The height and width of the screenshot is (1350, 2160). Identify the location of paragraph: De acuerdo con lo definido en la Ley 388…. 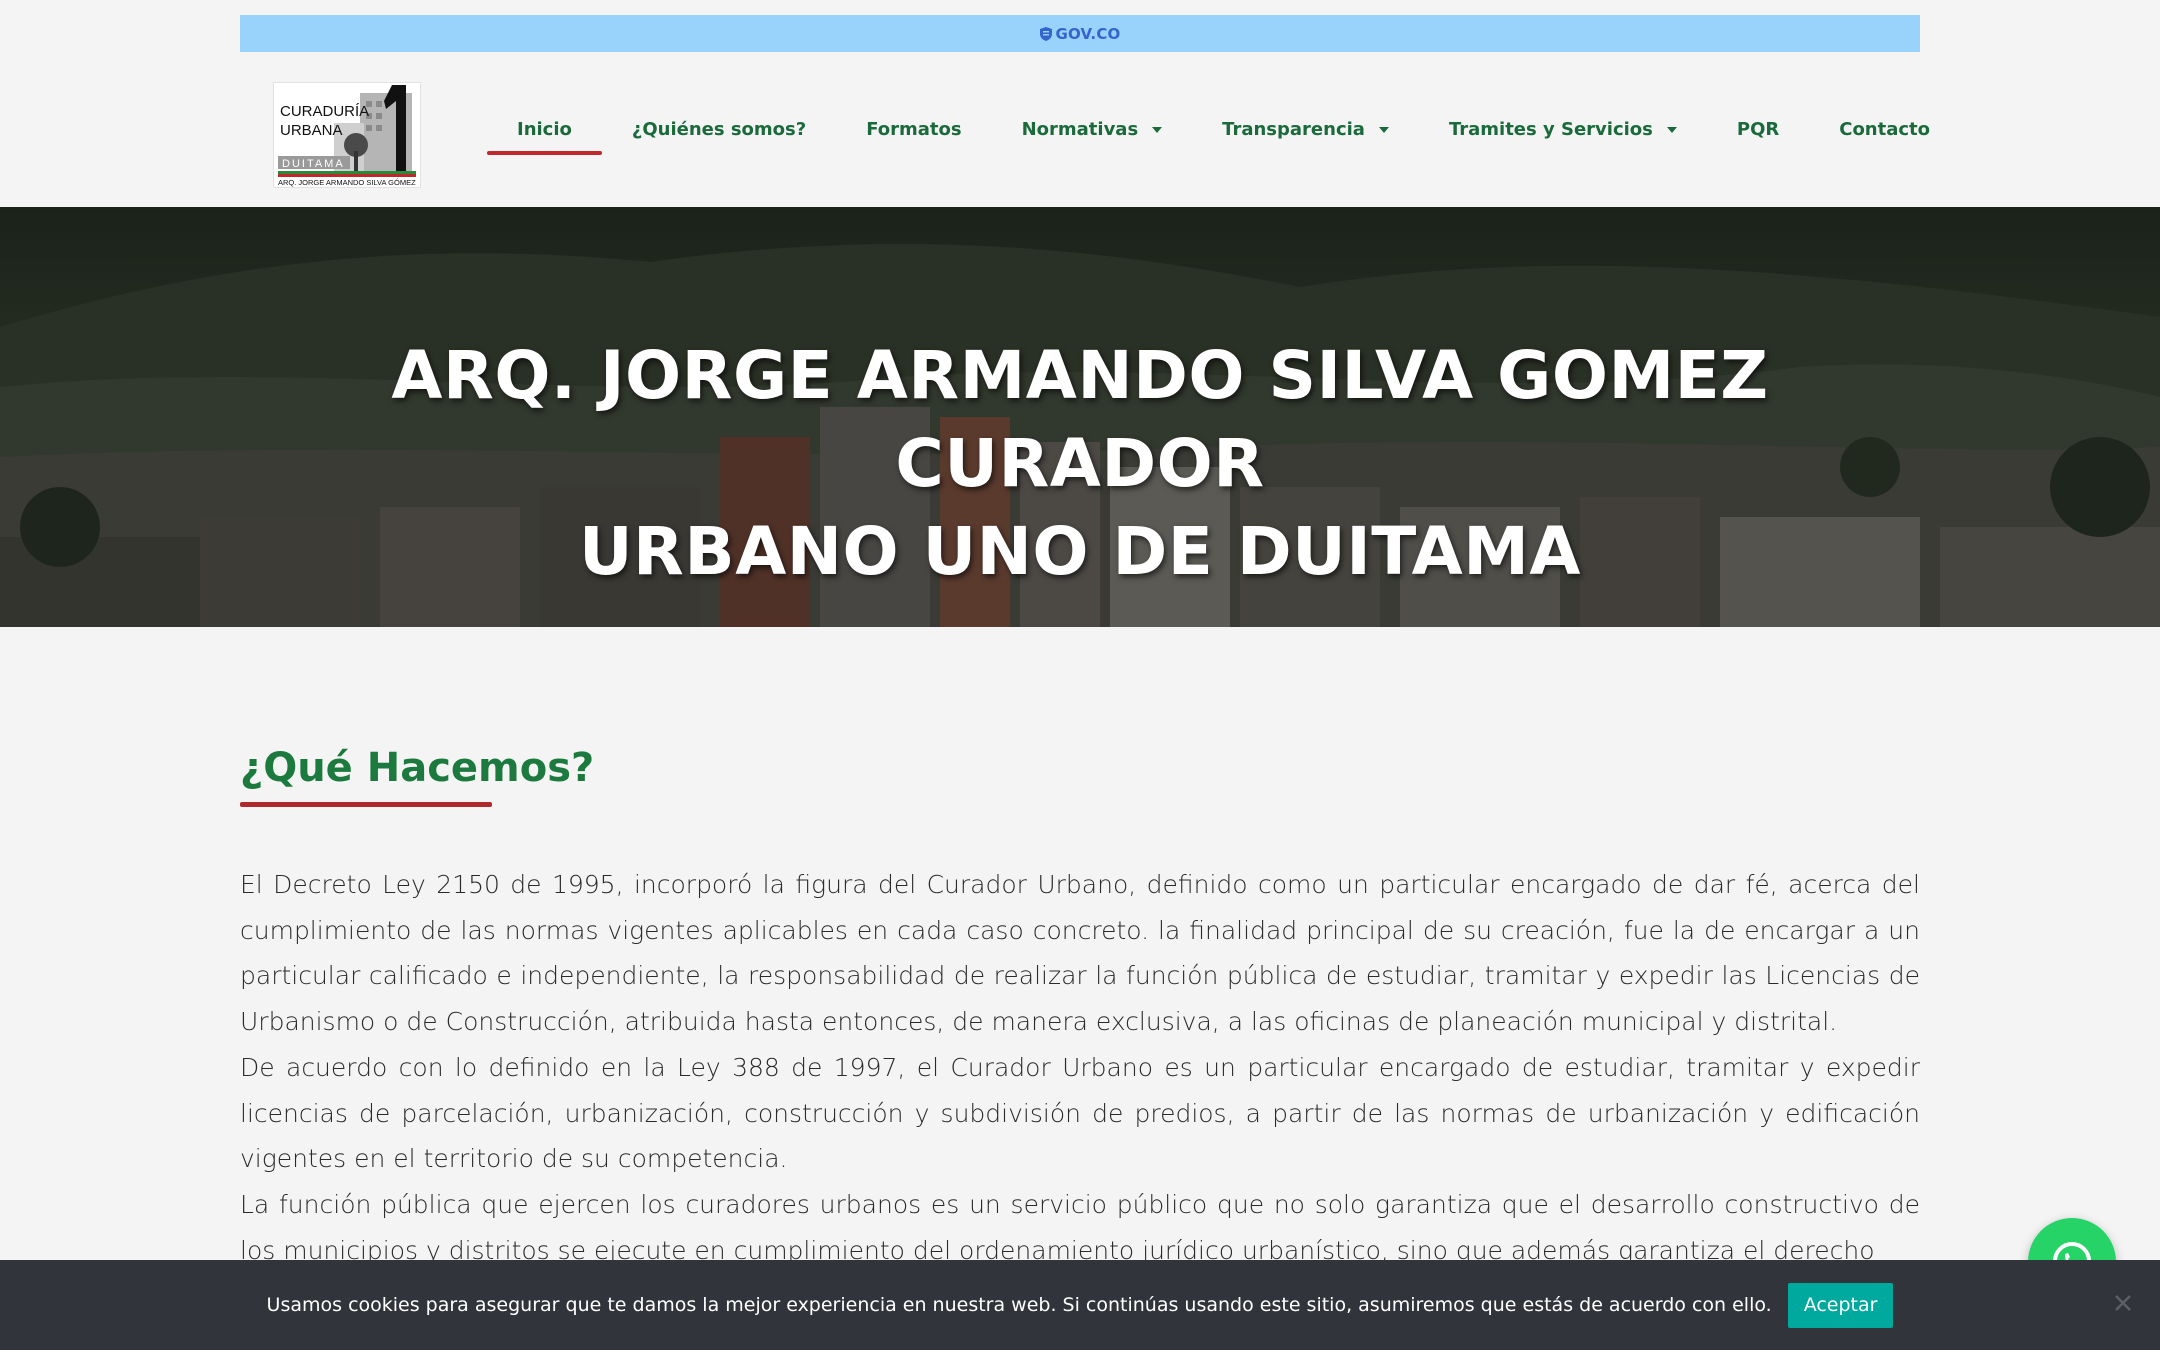
(1080, 1113).